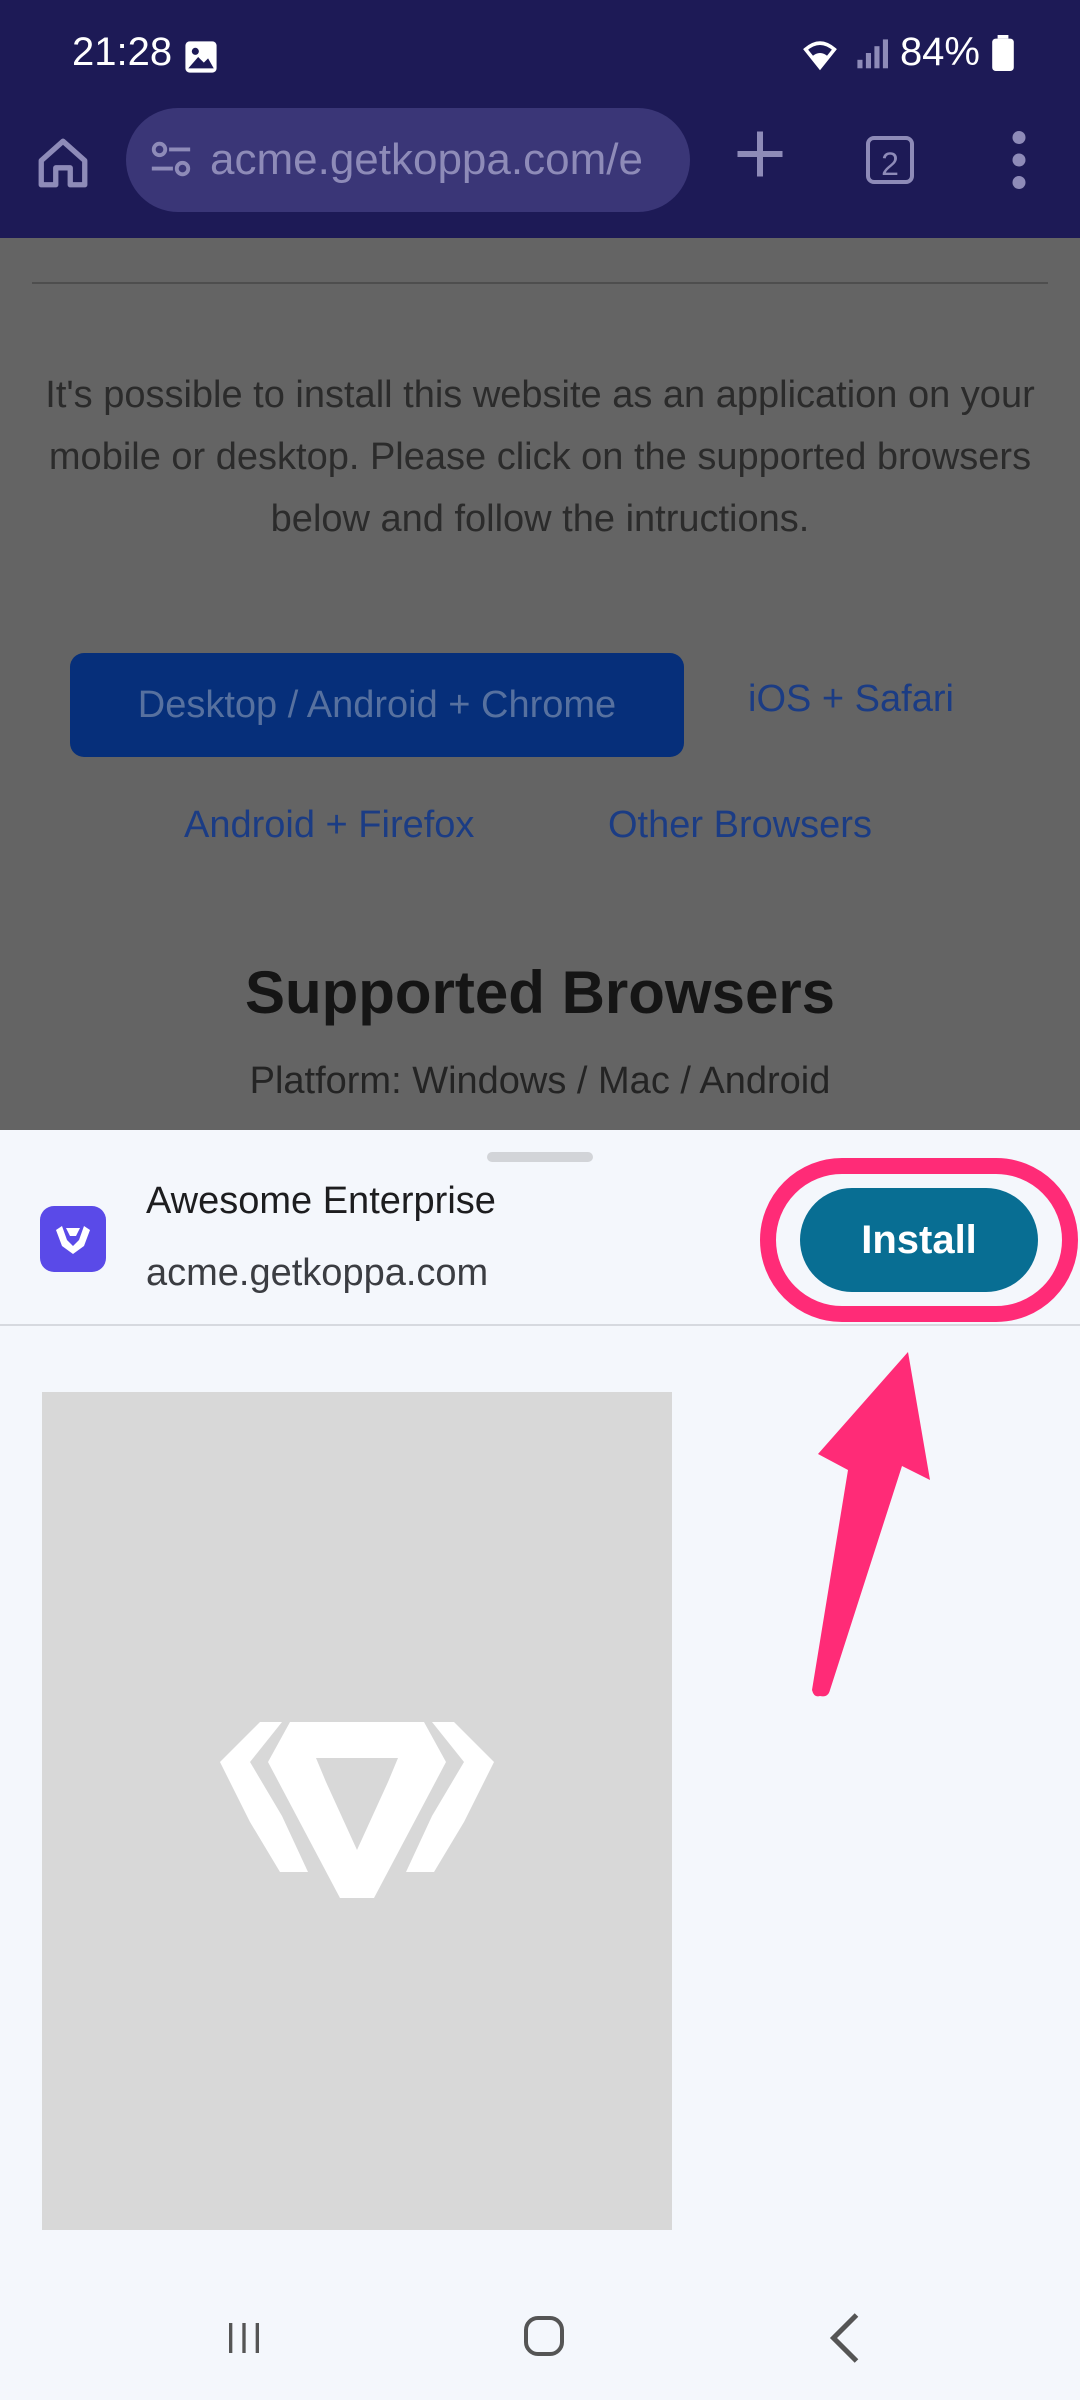 The image size is (1080, 2400). What do you see at coordinates (872, 53) in the screenshot?
I see `signal-icon` at bounding box center [872, 53].